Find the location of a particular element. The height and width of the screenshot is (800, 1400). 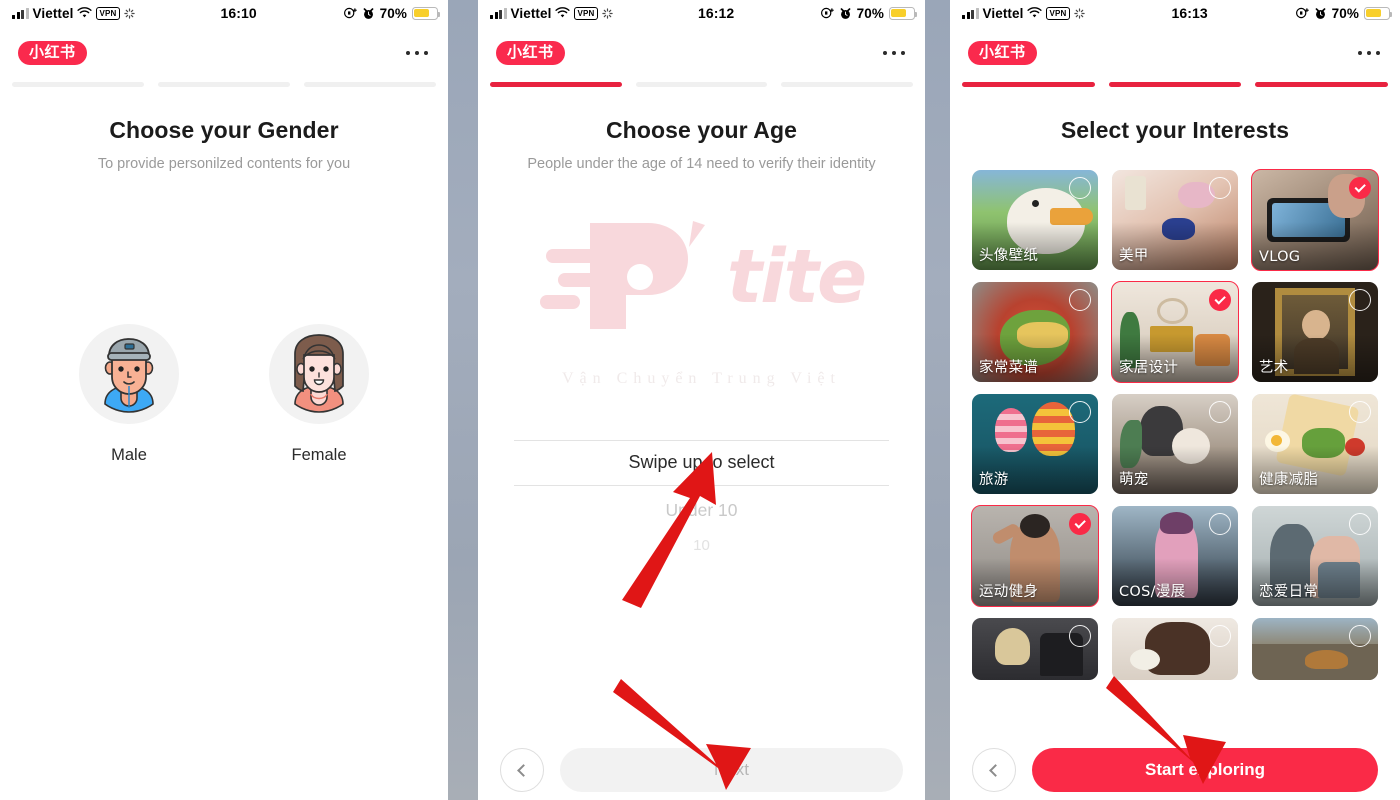

gender-option-female: Female is located at coordinates (319, 394).